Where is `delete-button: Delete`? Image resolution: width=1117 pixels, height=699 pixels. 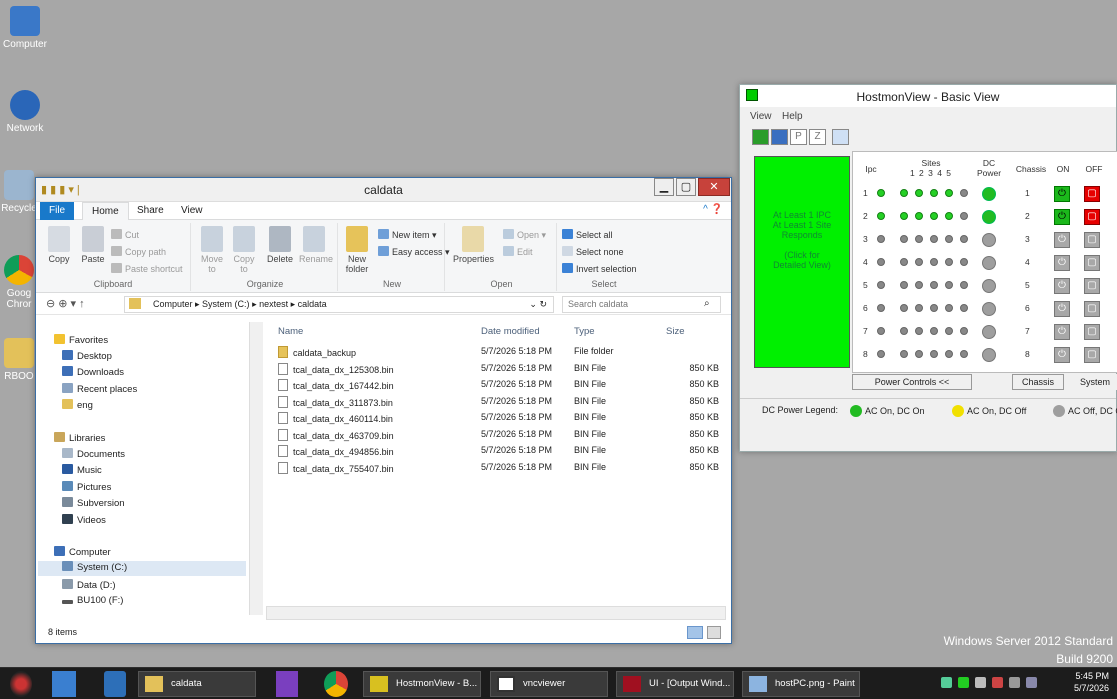
delete-button: Delete is located at coordinates (280, 245).